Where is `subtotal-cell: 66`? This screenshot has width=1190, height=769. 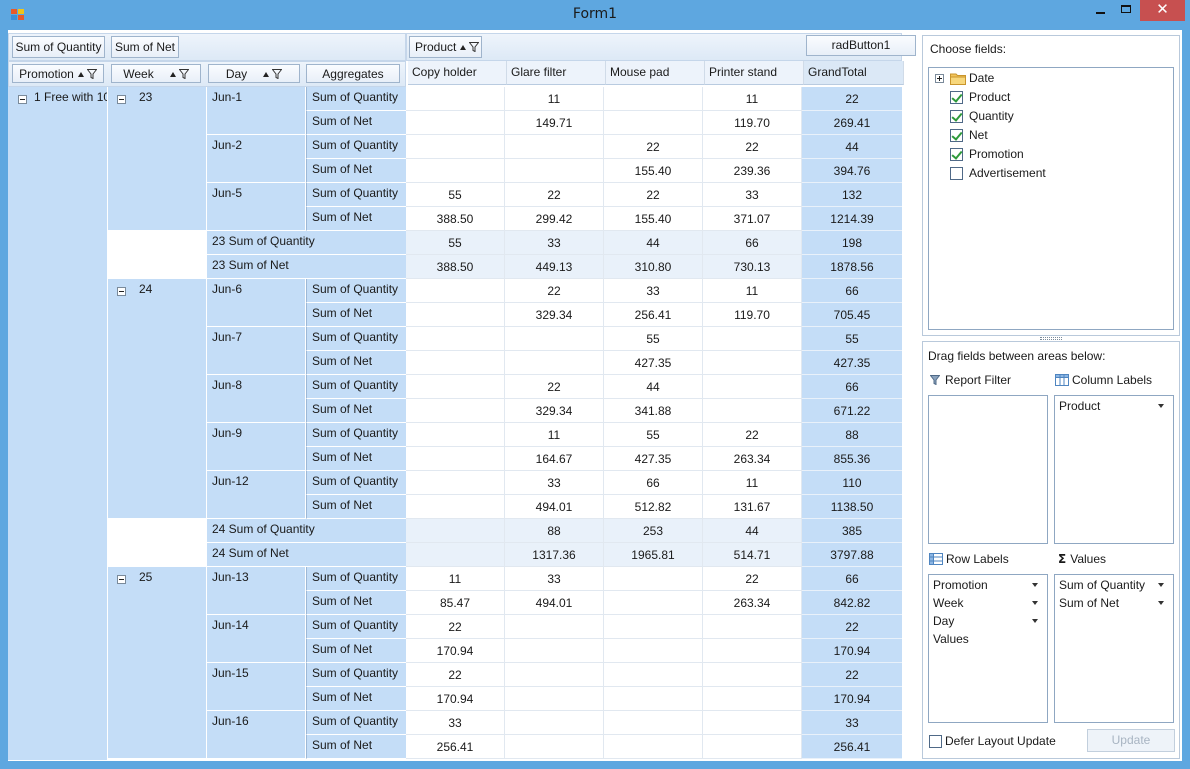
subtotal-cell: 66 is located at coordinates (752, 243).